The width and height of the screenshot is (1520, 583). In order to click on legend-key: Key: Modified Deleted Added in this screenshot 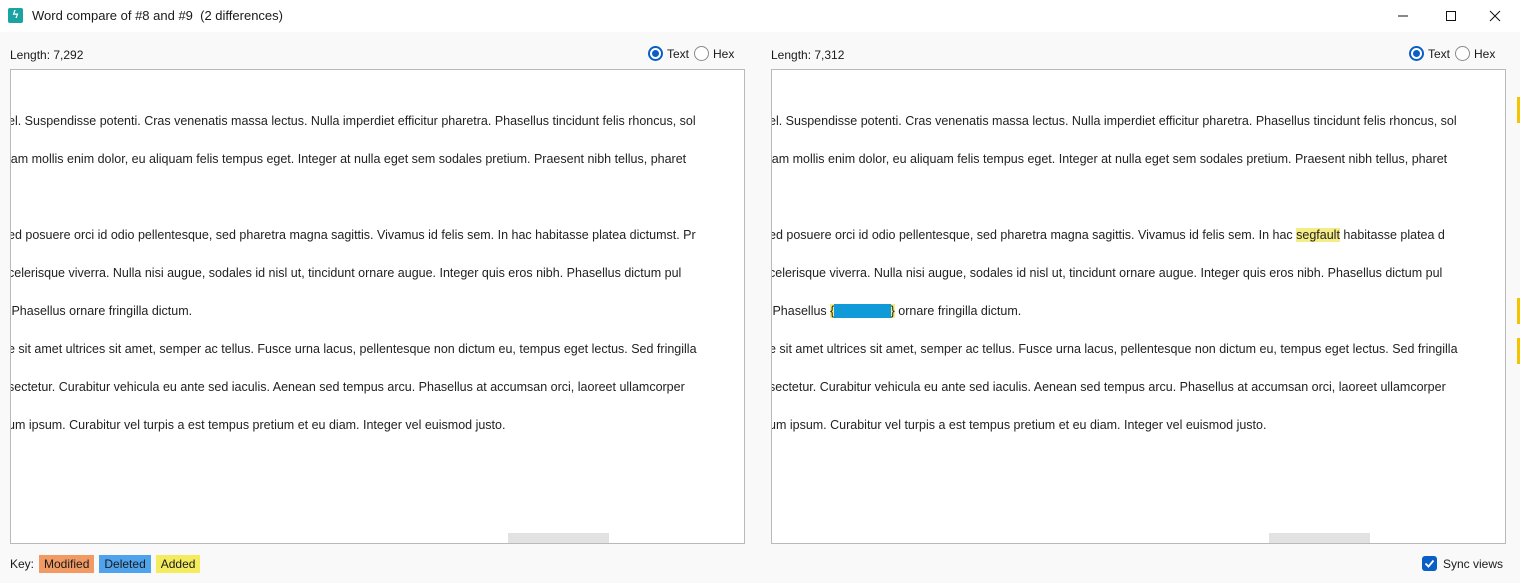, I will do `click(105, 564)`.